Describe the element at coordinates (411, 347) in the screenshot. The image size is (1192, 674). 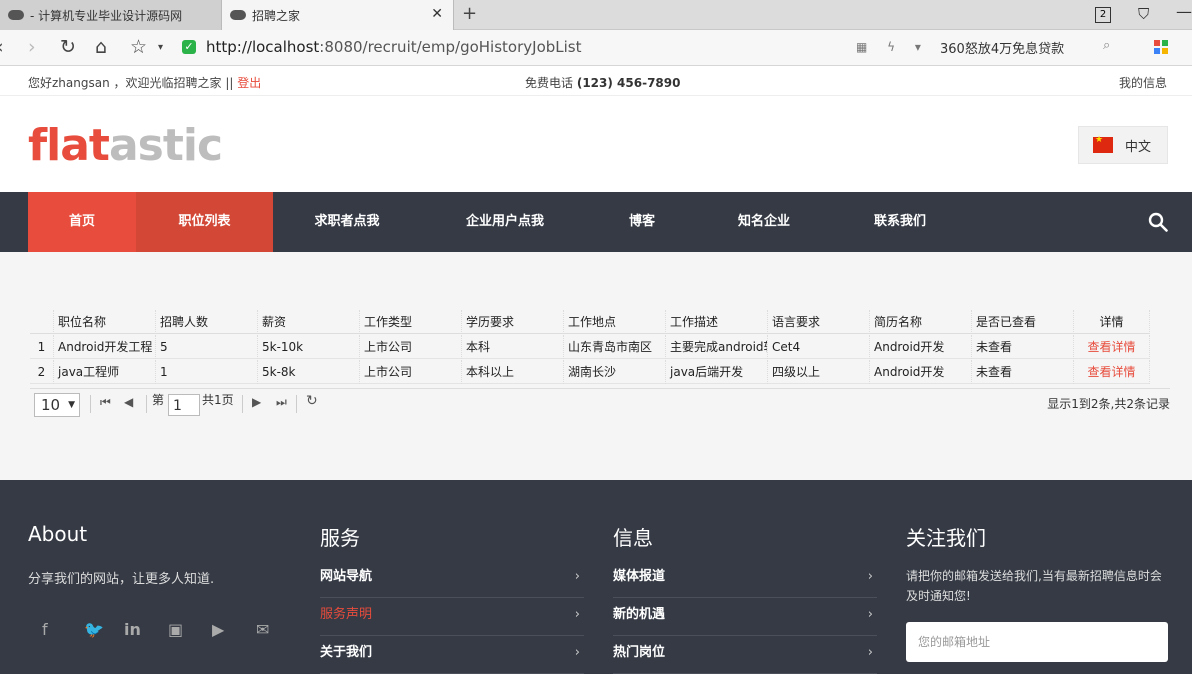
I see `table-cell: 上市公司` at that location.